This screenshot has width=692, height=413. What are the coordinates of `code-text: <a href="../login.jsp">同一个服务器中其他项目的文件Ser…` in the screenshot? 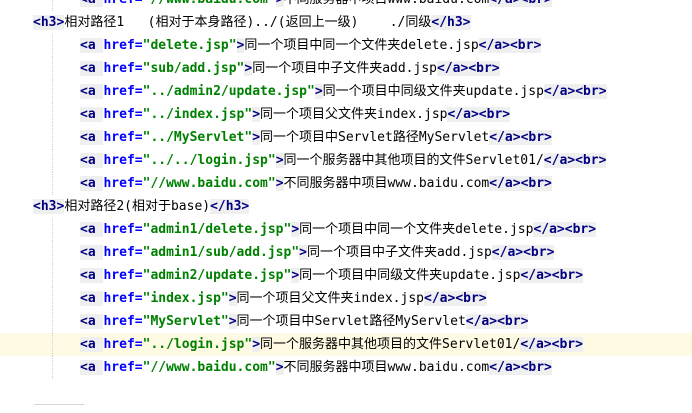 It's located at (331, 344).